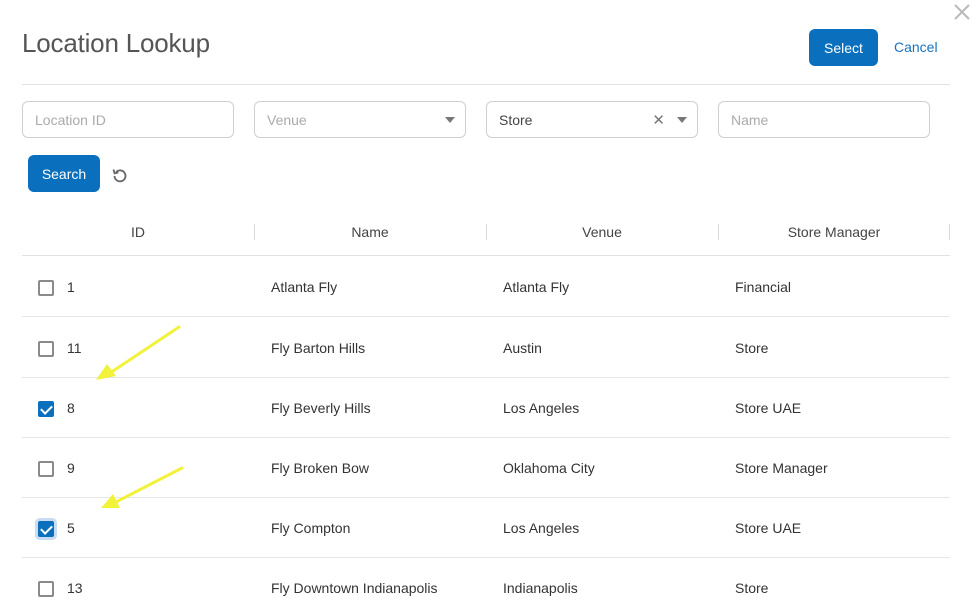  I want to click on search-button: Search, so click(64, 173).